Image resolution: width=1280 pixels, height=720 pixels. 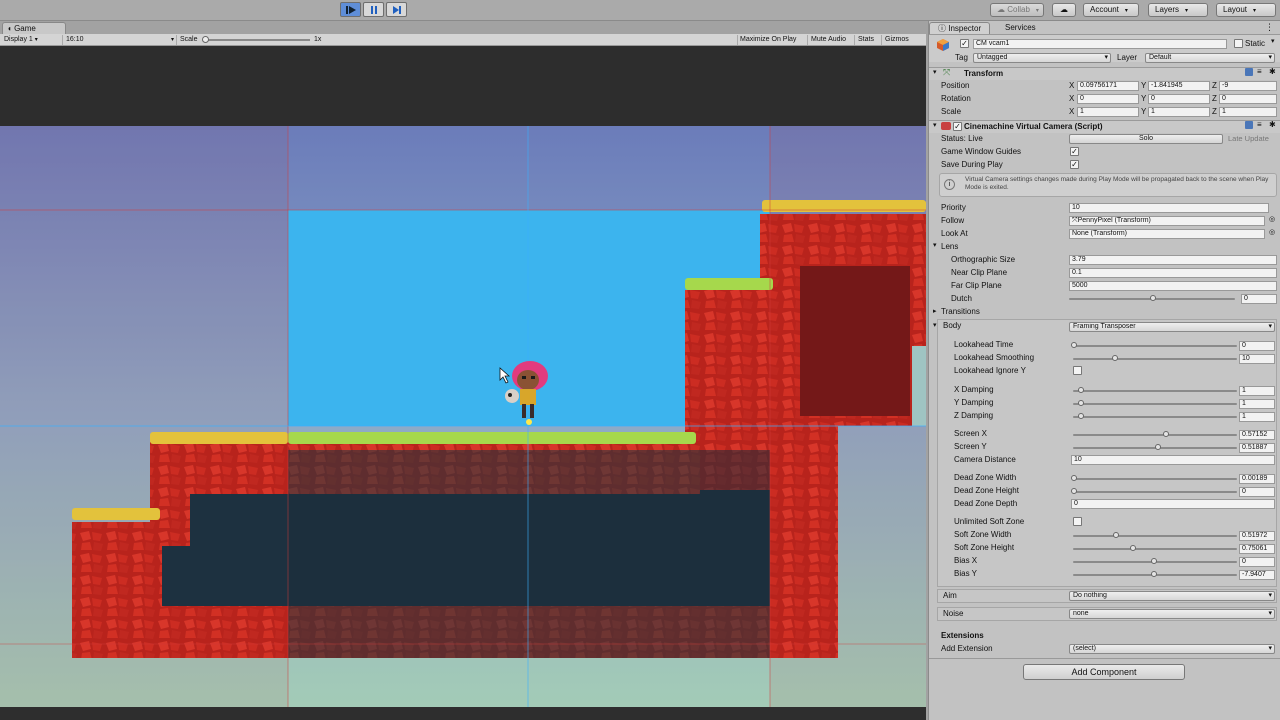 What do you see at coordinates (1248, 112) in the screenshot?
I see `scale-z-field: 1` at bounding box center [1248, 112].